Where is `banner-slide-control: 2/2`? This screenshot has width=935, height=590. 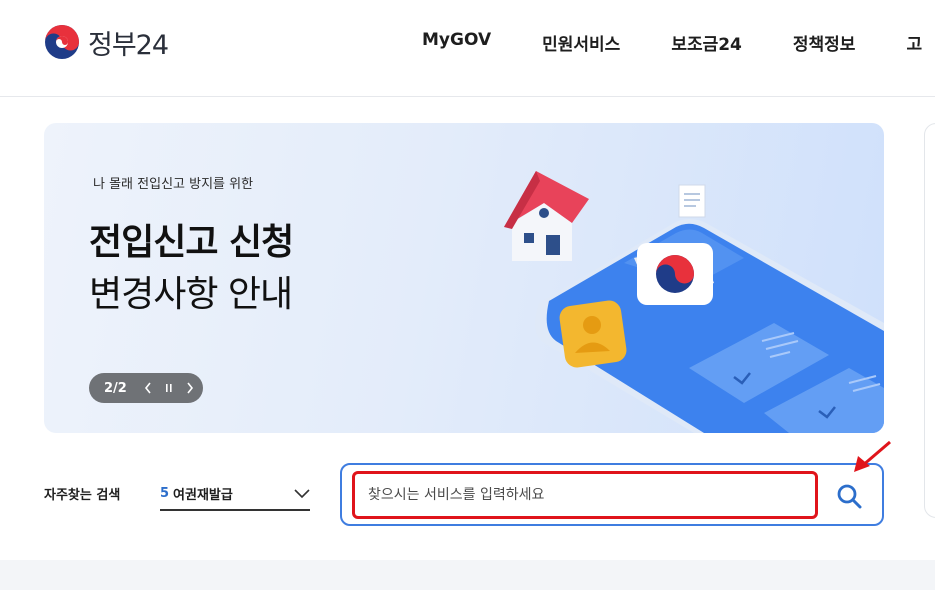
banner-slide-control: 2/2 is located at coordinates (146, 388).